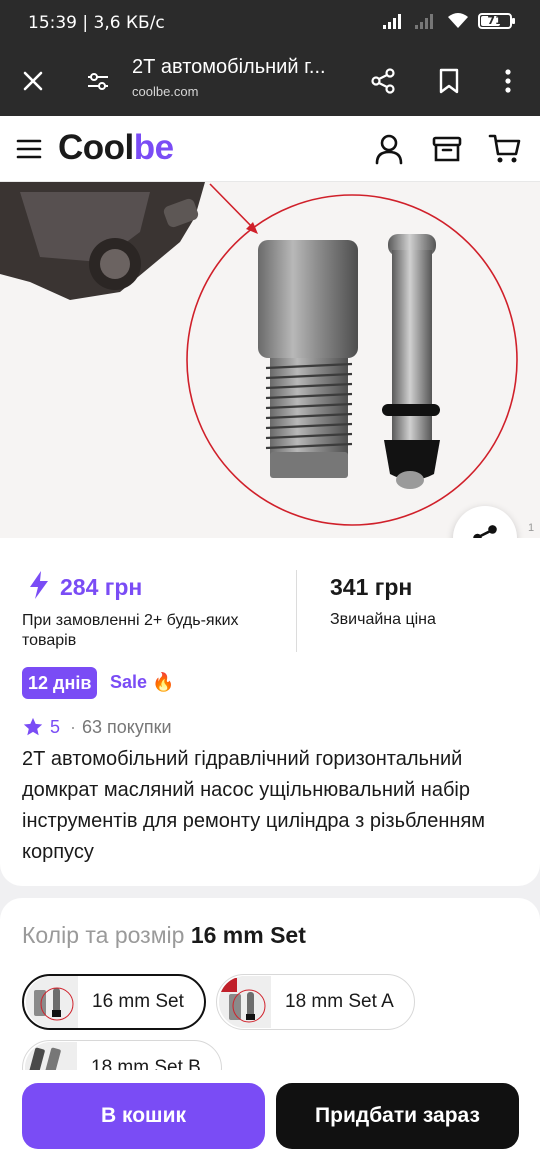  I want to click on price-divider, so click(296, 611).